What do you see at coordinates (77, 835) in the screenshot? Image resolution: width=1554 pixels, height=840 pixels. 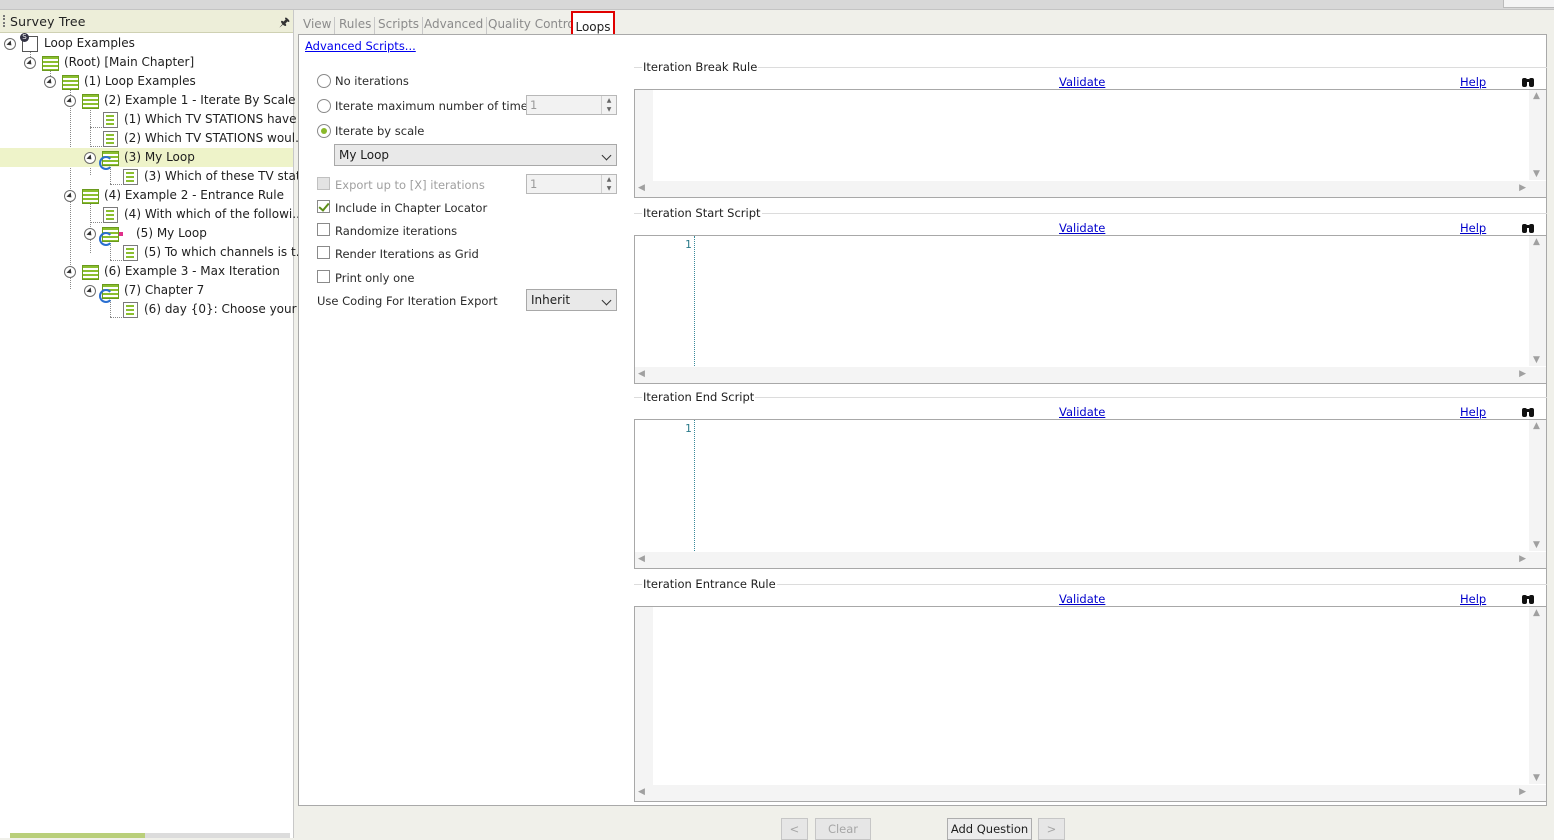 I see `scrollbar-thumb` at bounding box center [77, 835].